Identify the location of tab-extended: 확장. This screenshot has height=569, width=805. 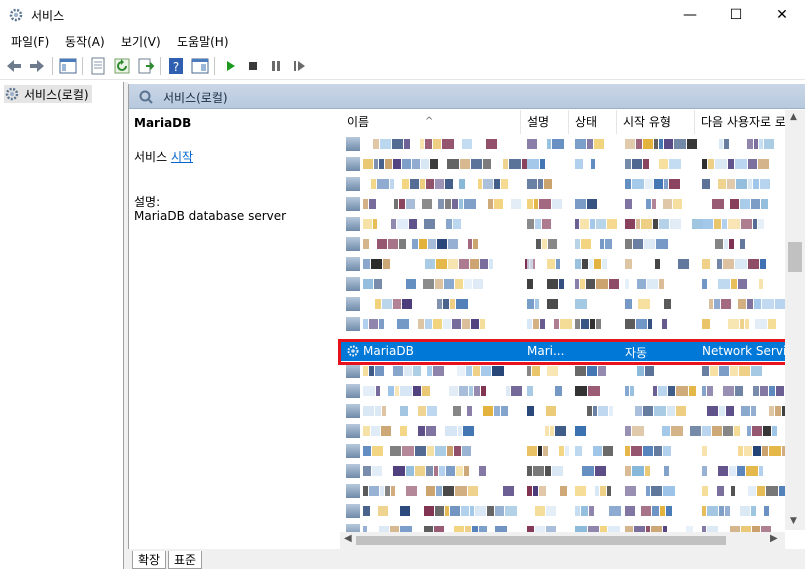
(149, 560).